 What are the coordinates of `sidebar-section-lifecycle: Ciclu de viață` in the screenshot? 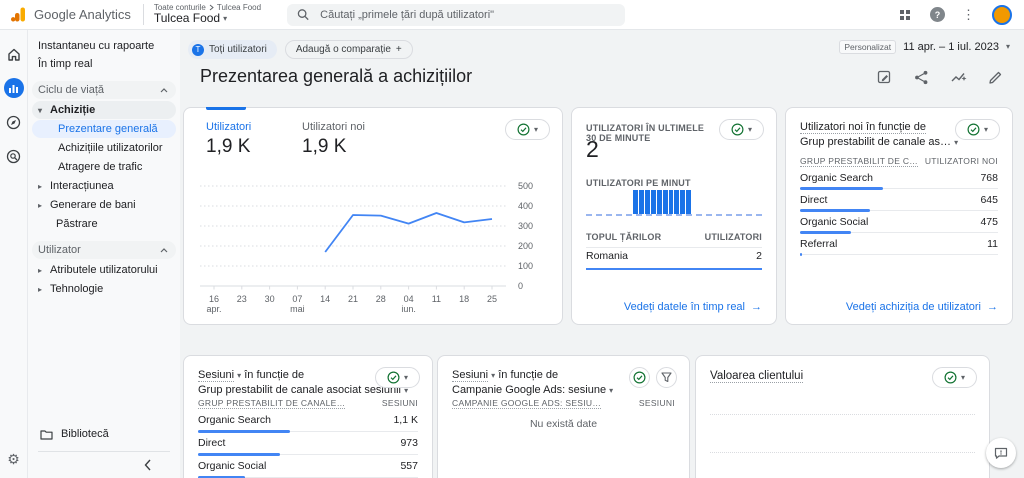 It's located at (104, 90).